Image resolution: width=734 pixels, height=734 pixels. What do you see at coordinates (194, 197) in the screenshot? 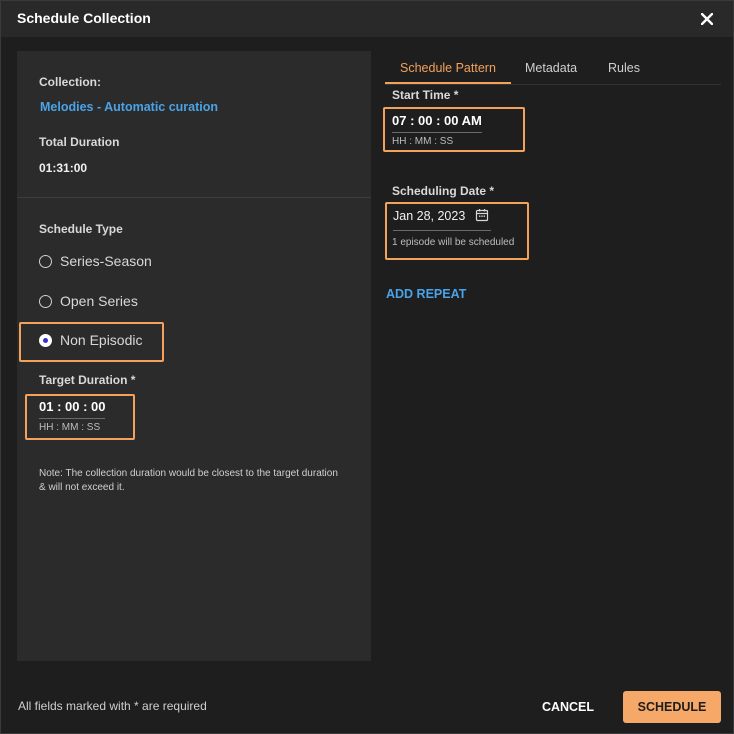
I see `section-divider` at bounding box center [194, 197].